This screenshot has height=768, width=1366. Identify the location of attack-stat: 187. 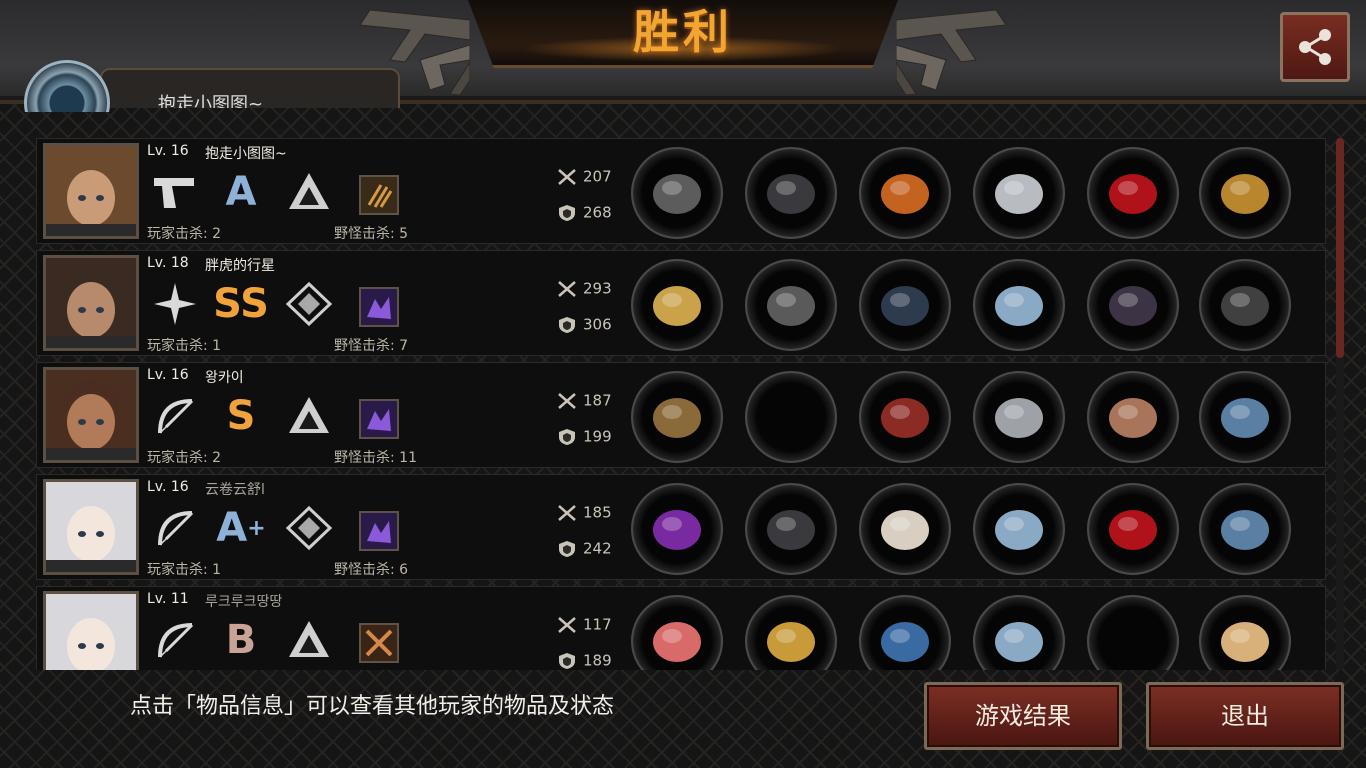
(584, 400).